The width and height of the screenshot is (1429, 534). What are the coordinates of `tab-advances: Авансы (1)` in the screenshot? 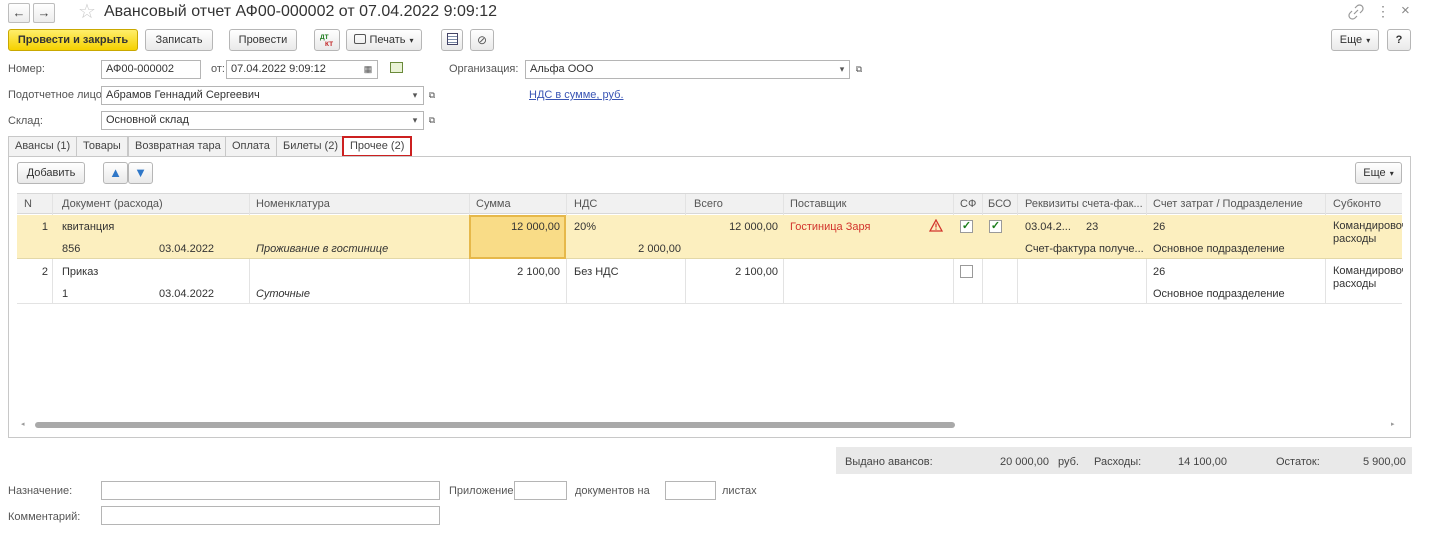 It's located at (43, 146).